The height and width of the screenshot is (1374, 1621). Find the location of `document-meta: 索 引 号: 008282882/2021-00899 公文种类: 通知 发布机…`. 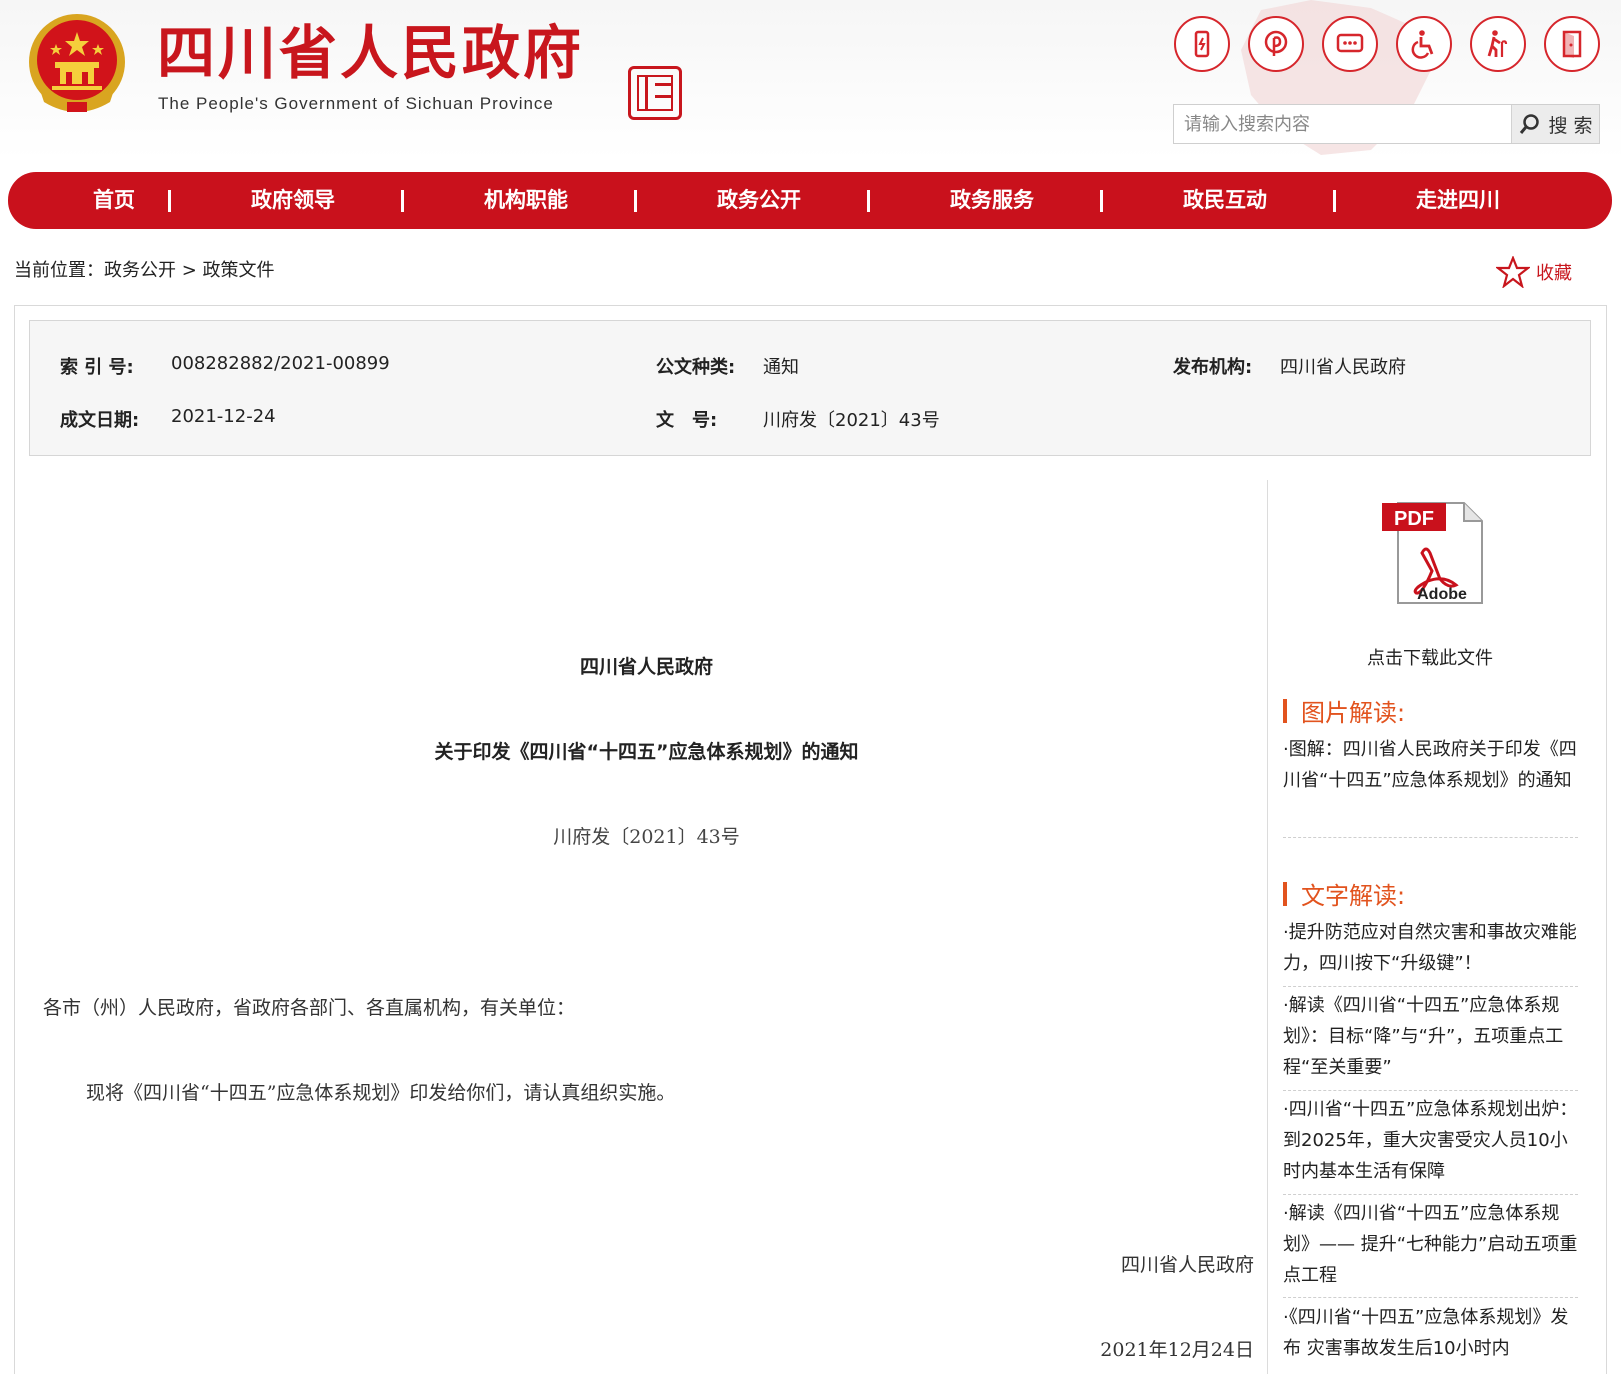

document-meta: 索 引 号: 008282882/2021-00899 公文种类: 通知 发布机… is located at coordinates (810, 388).